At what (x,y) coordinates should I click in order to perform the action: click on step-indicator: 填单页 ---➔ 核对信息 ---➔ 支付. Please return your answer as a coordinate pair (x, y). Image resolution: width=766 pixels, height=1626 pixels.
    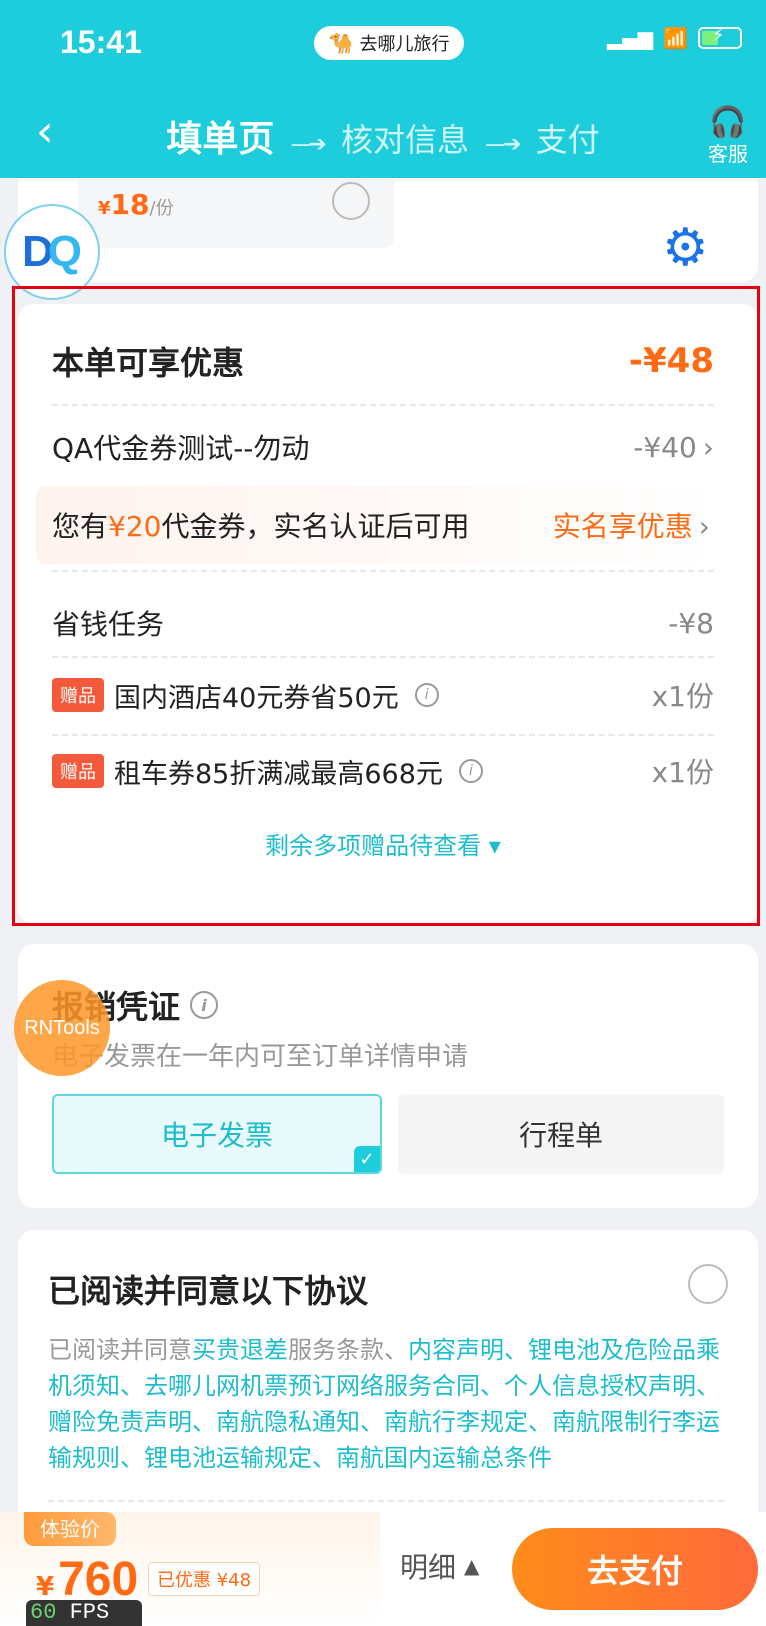
    Looking at the image, I should click on (383, 136).